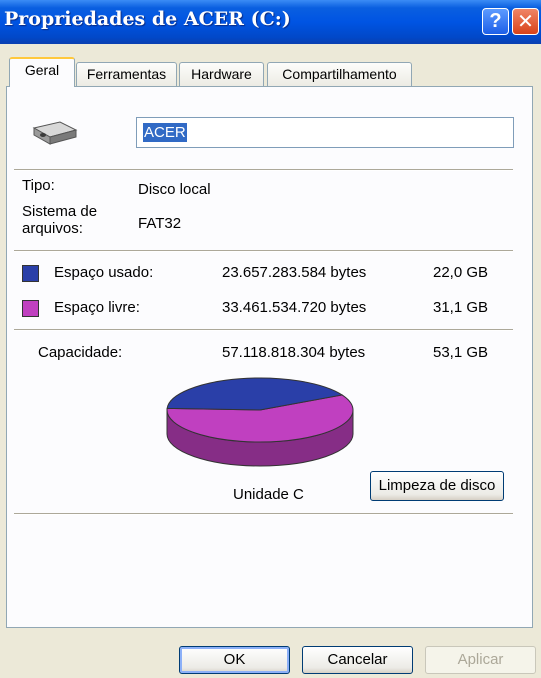 The width and height of the screenshot is (541, 678). I want to click on tab-compartilhamento: Compartilhamento, so click(339, 74).